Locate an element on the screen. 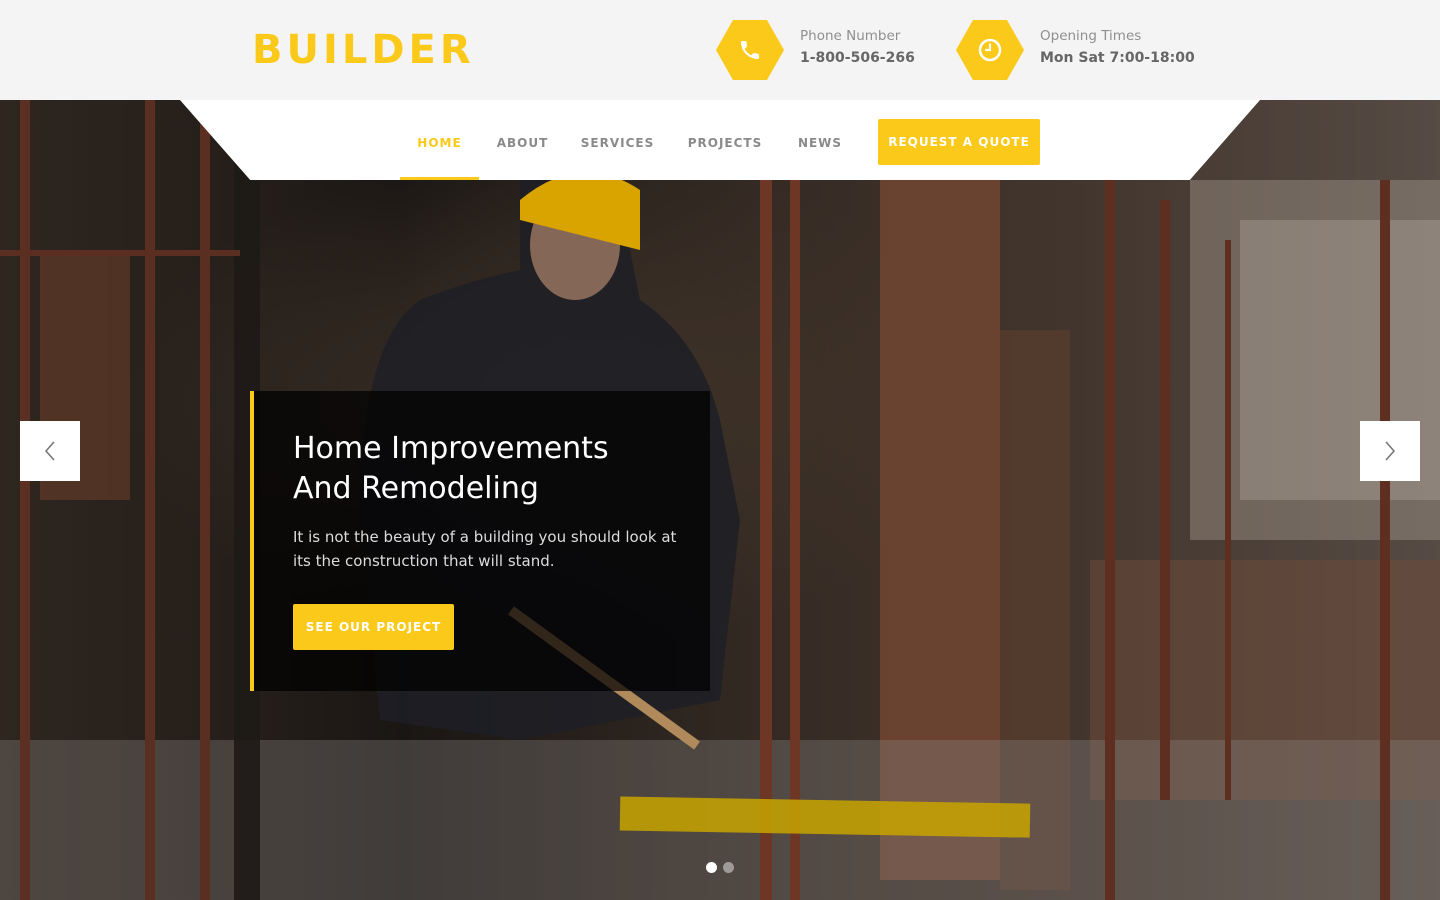  nav-item-services: SERVICES is located at coordinates (617, 140).